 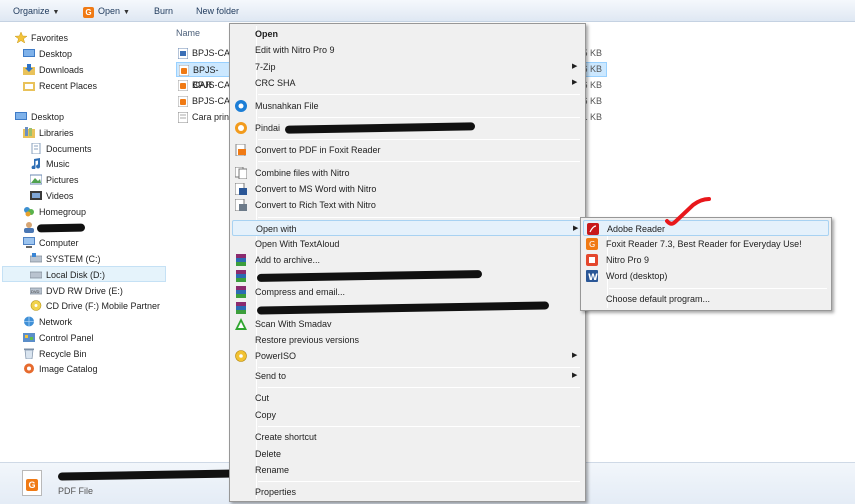 What do you see at coordinates (407, 324) in the screenshot?
I see `menu-item-smadav: Scan With Smadav` at bounding box center [407, 324].